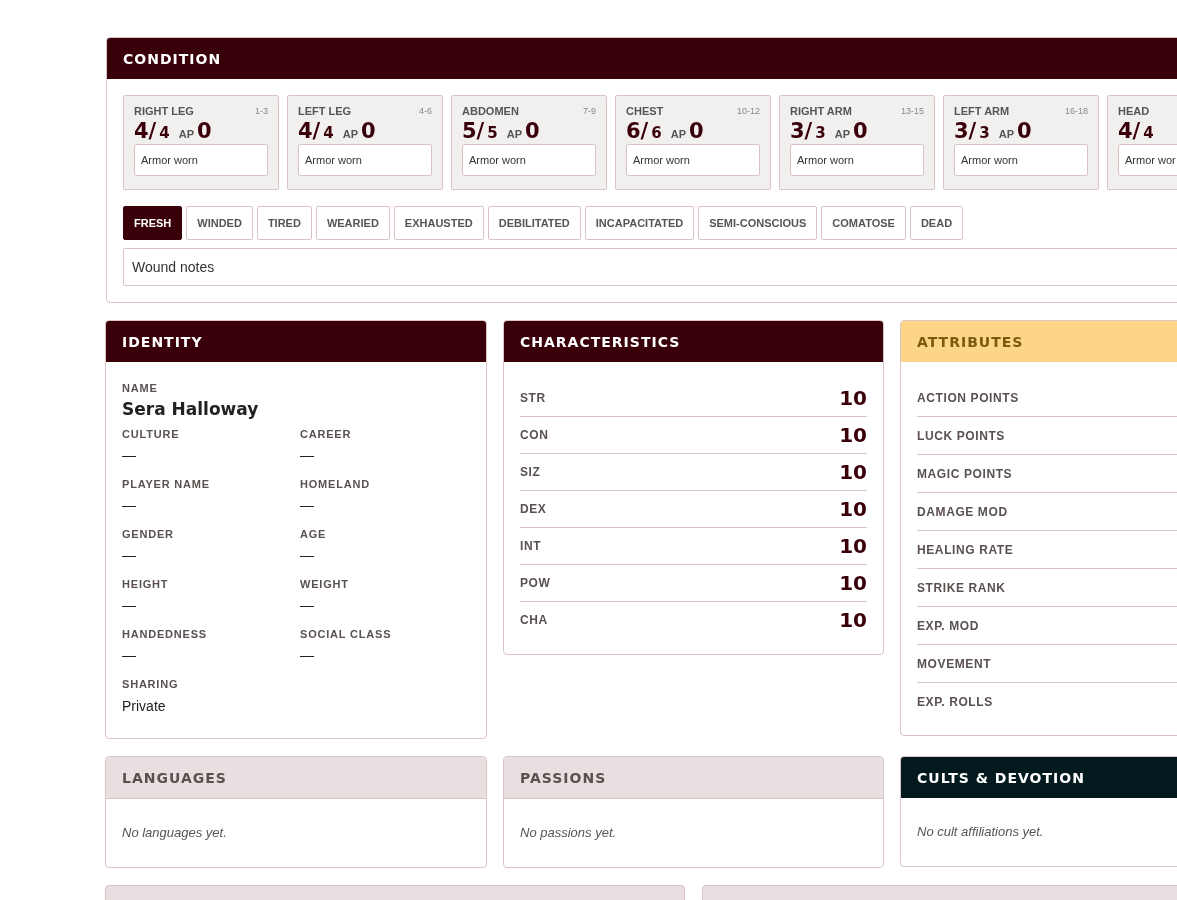  What do you see at coordinates (326, 434) in the screenshot?
I see `field-label: CAREER` at bounding box center [326, 434].